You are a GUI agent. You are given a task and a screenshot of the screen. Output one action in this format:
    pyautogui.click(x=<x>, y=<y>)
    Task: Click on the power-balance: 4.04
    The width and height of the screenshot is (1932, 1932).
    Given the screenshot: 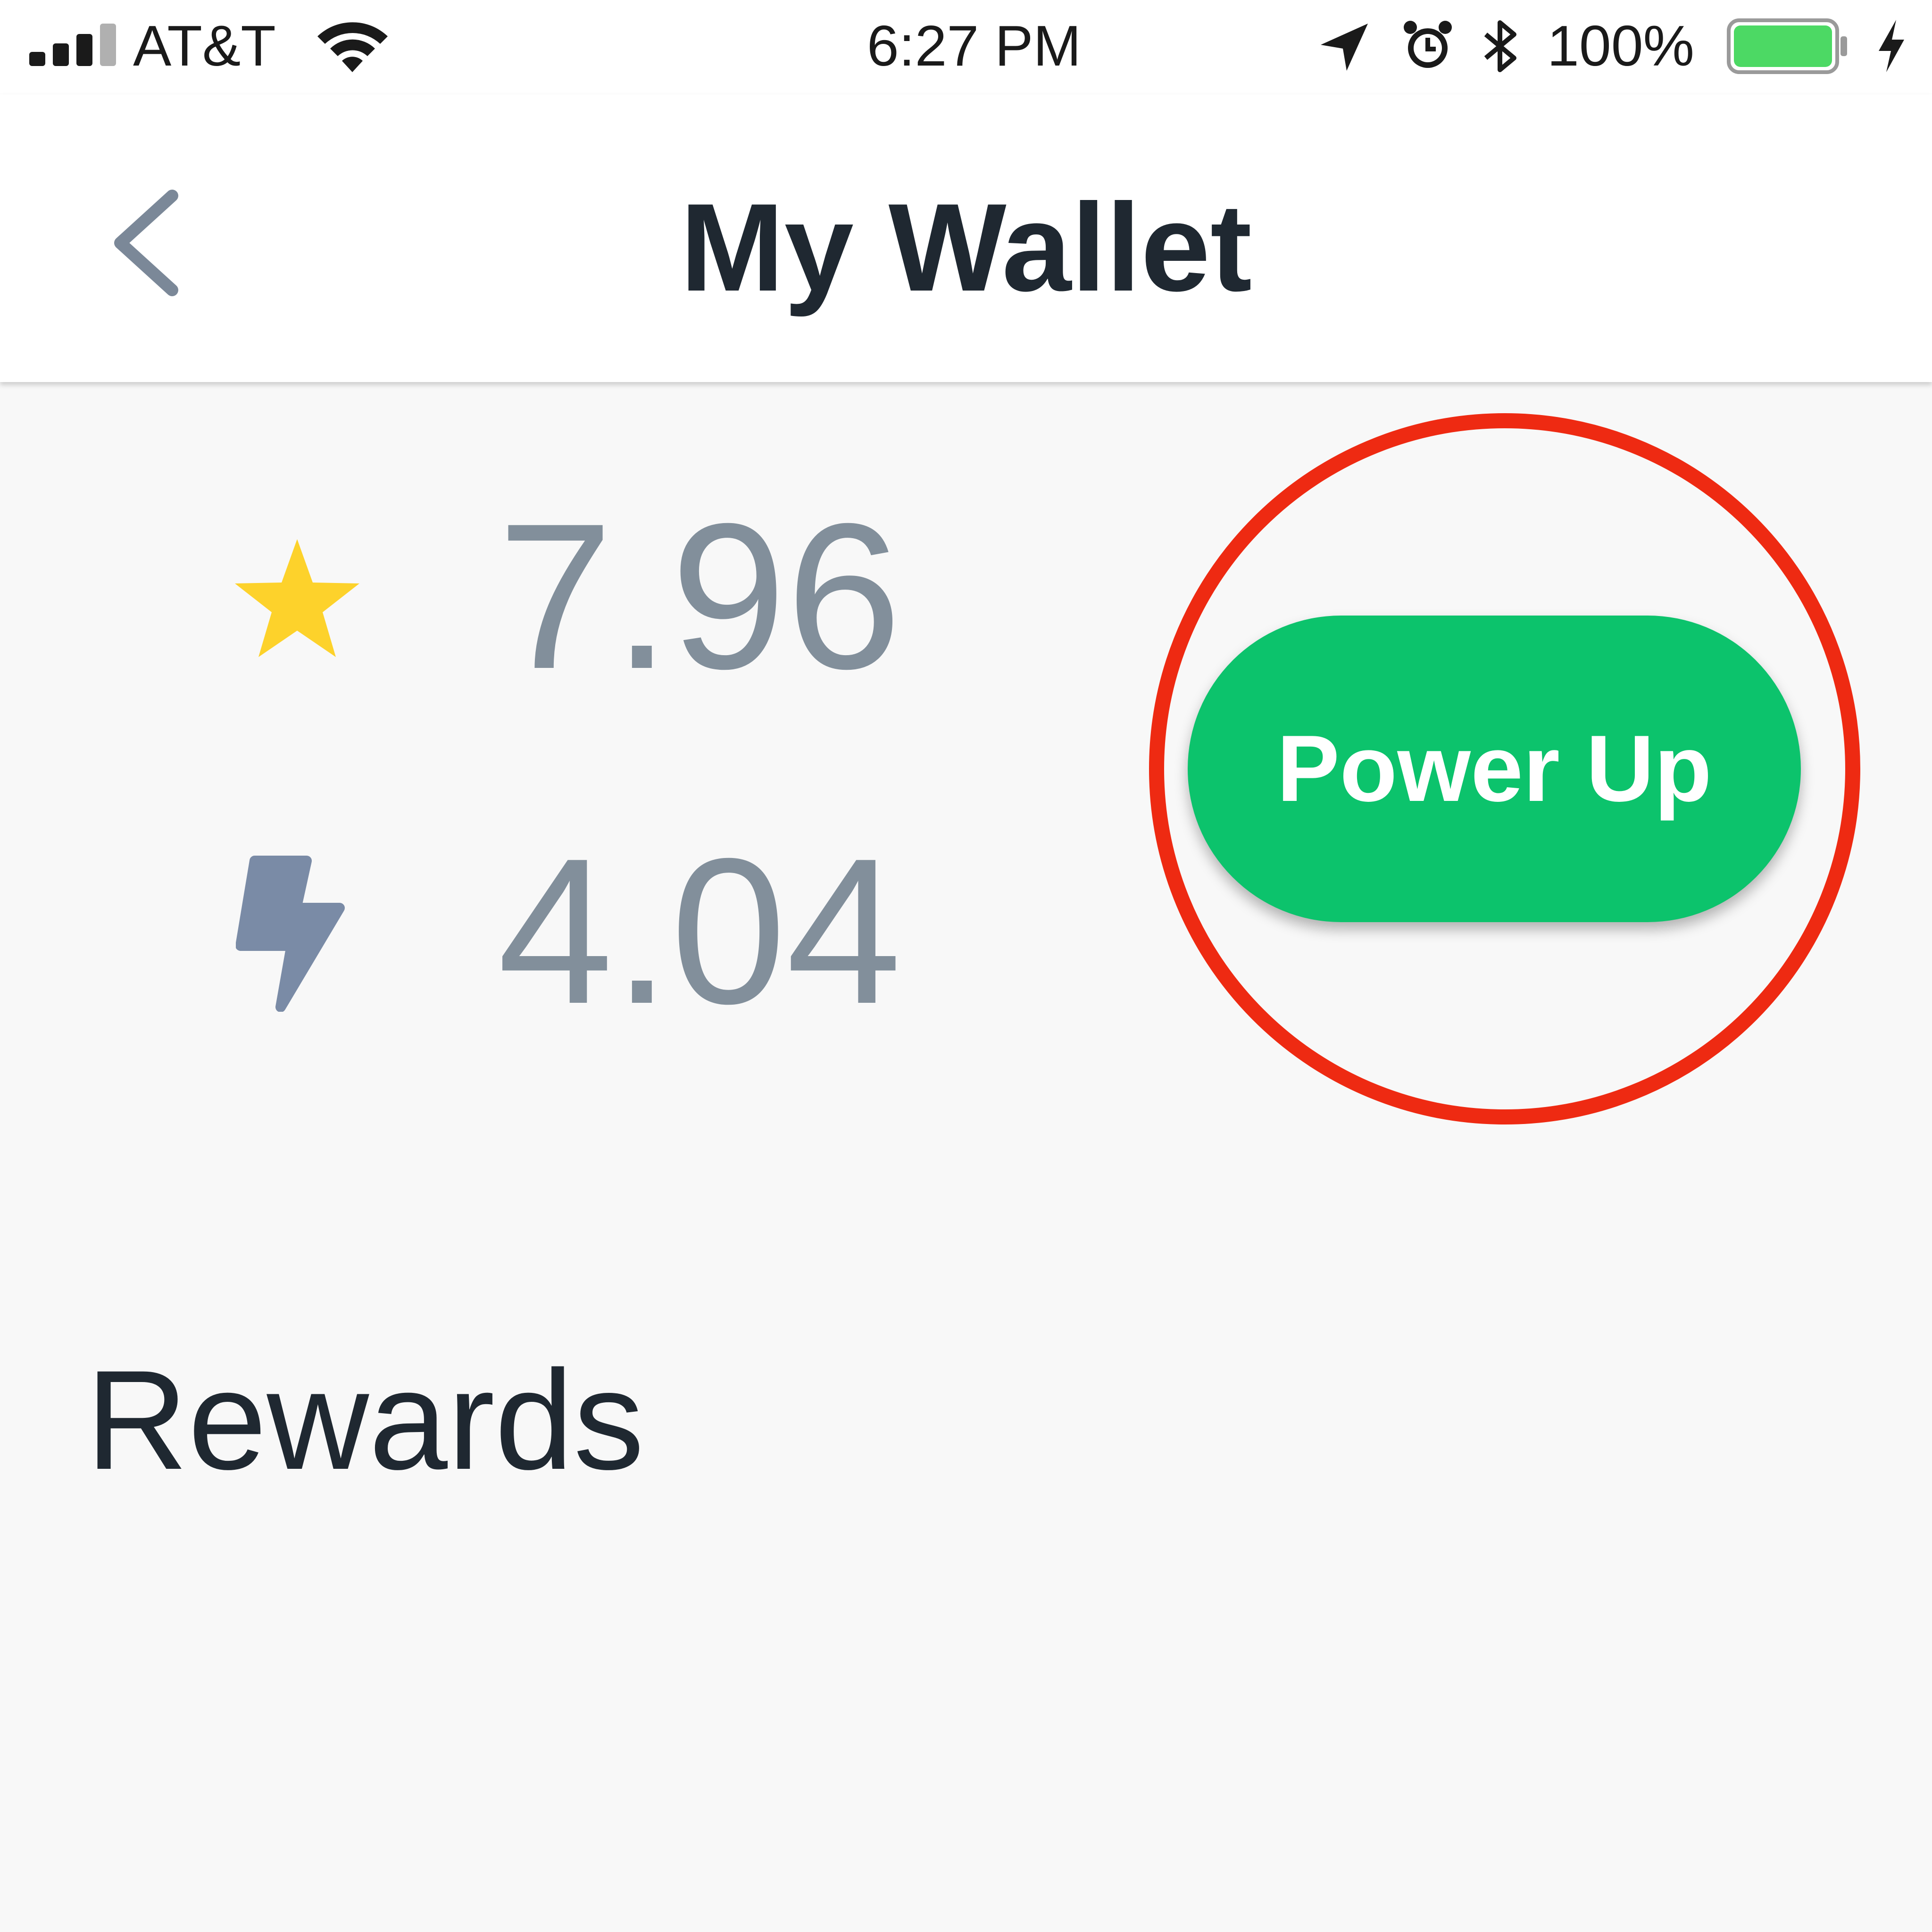 What is the action you would take?
    pyautogui.click(x=700, y=931)
    